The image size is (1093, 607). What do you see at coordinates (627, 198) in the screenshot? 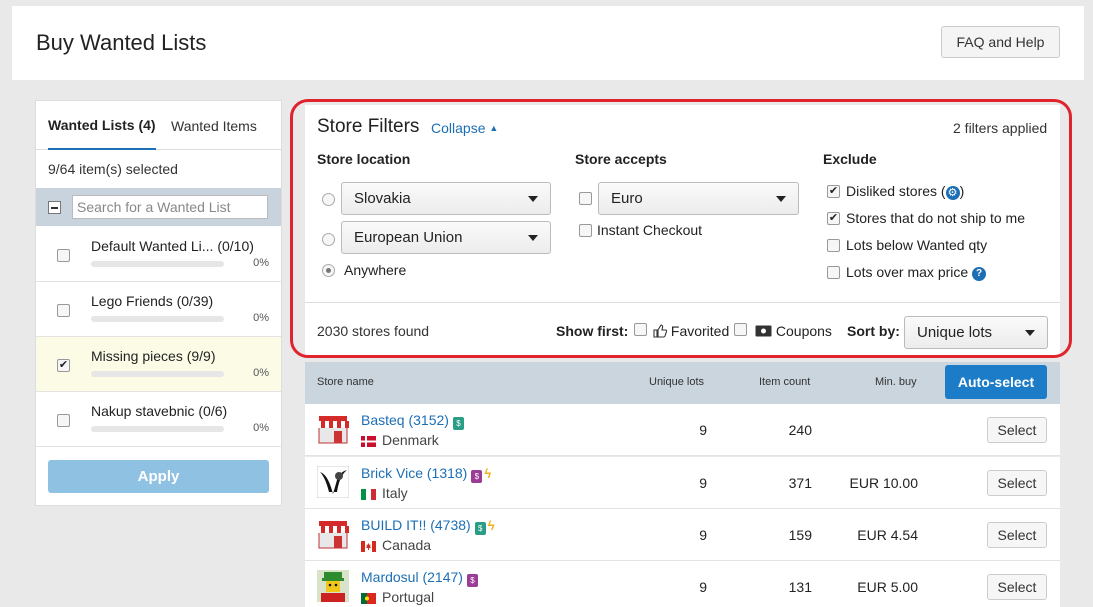
I see `currency-select-value: Euro` at bounding box center [627, 198].